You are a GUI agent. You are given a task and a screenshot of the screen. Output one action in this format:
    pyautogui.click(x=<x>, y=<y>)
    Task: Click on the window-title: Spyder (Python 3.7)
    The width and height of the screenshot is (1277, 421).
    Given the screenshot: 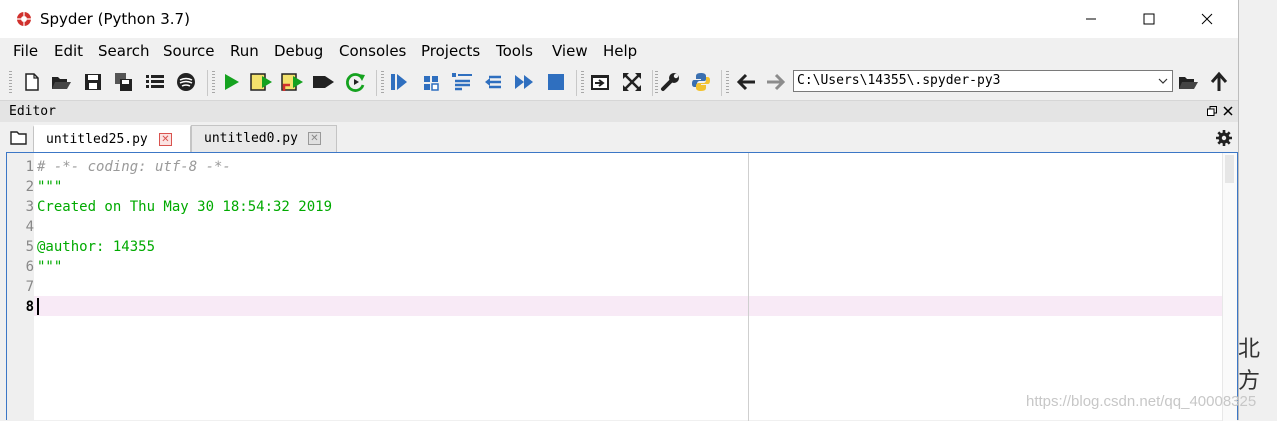 What is the action you would take?
    pyautogui.click(x=115, y=19)
    